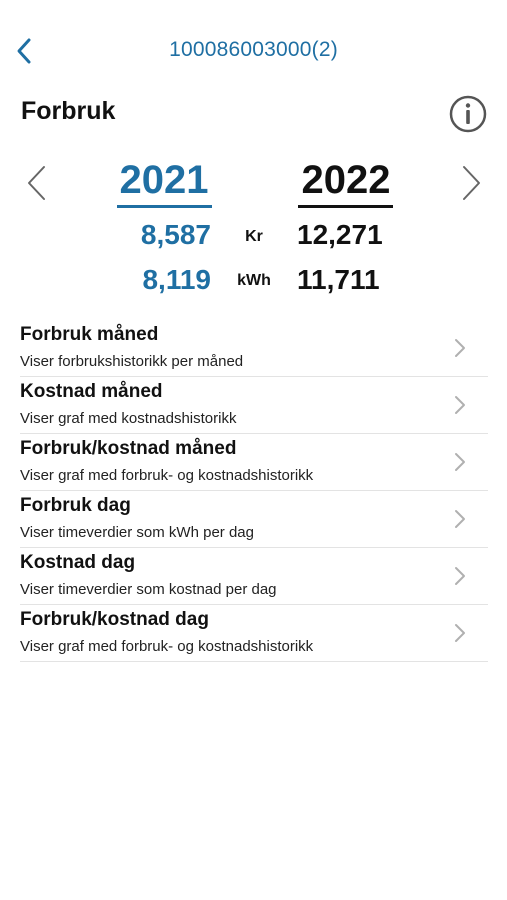  I want to click on right-cost-value: 12,271, so click(340, 234).